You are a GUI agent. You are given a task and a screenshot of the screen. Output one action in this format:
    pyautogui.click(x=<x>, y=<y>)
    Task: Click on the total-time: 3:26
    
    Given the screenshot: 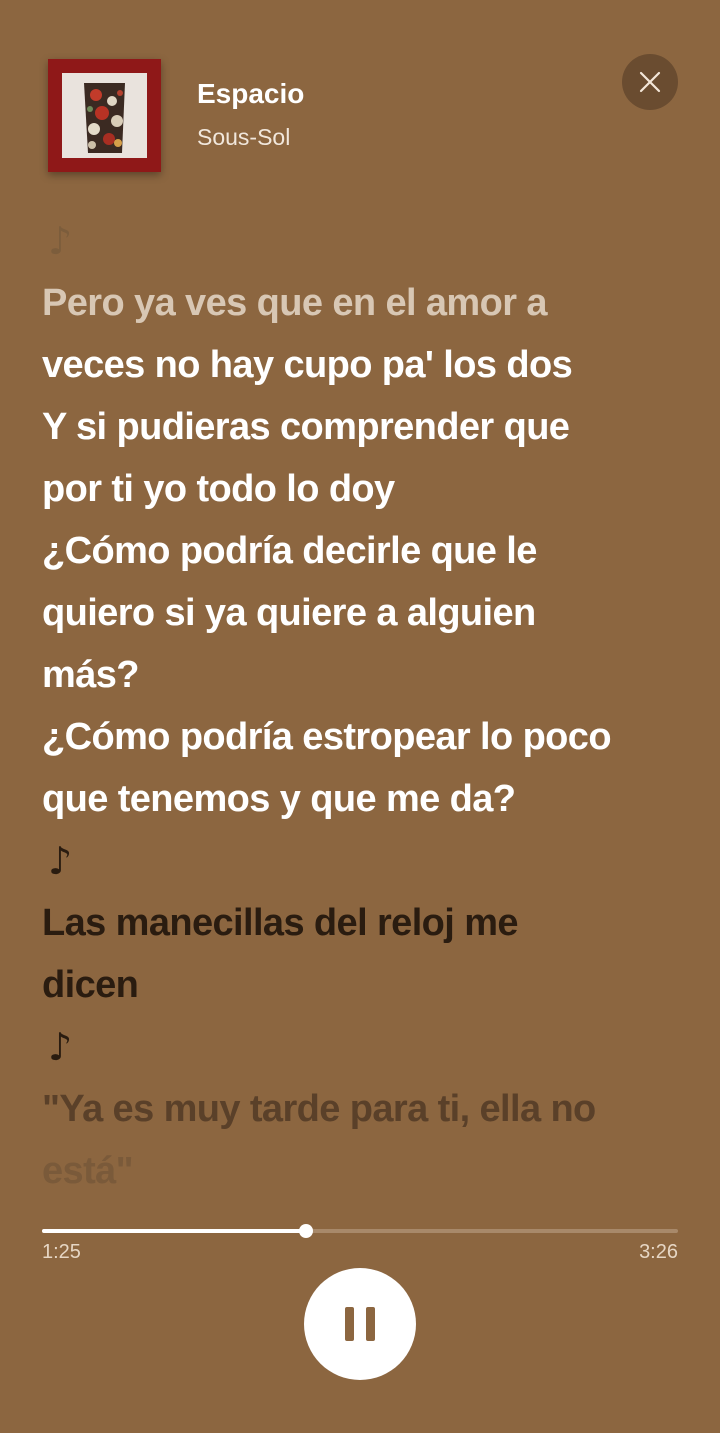 What is the action you would take?
    pyautogui.click(x=658, y=1252)
    